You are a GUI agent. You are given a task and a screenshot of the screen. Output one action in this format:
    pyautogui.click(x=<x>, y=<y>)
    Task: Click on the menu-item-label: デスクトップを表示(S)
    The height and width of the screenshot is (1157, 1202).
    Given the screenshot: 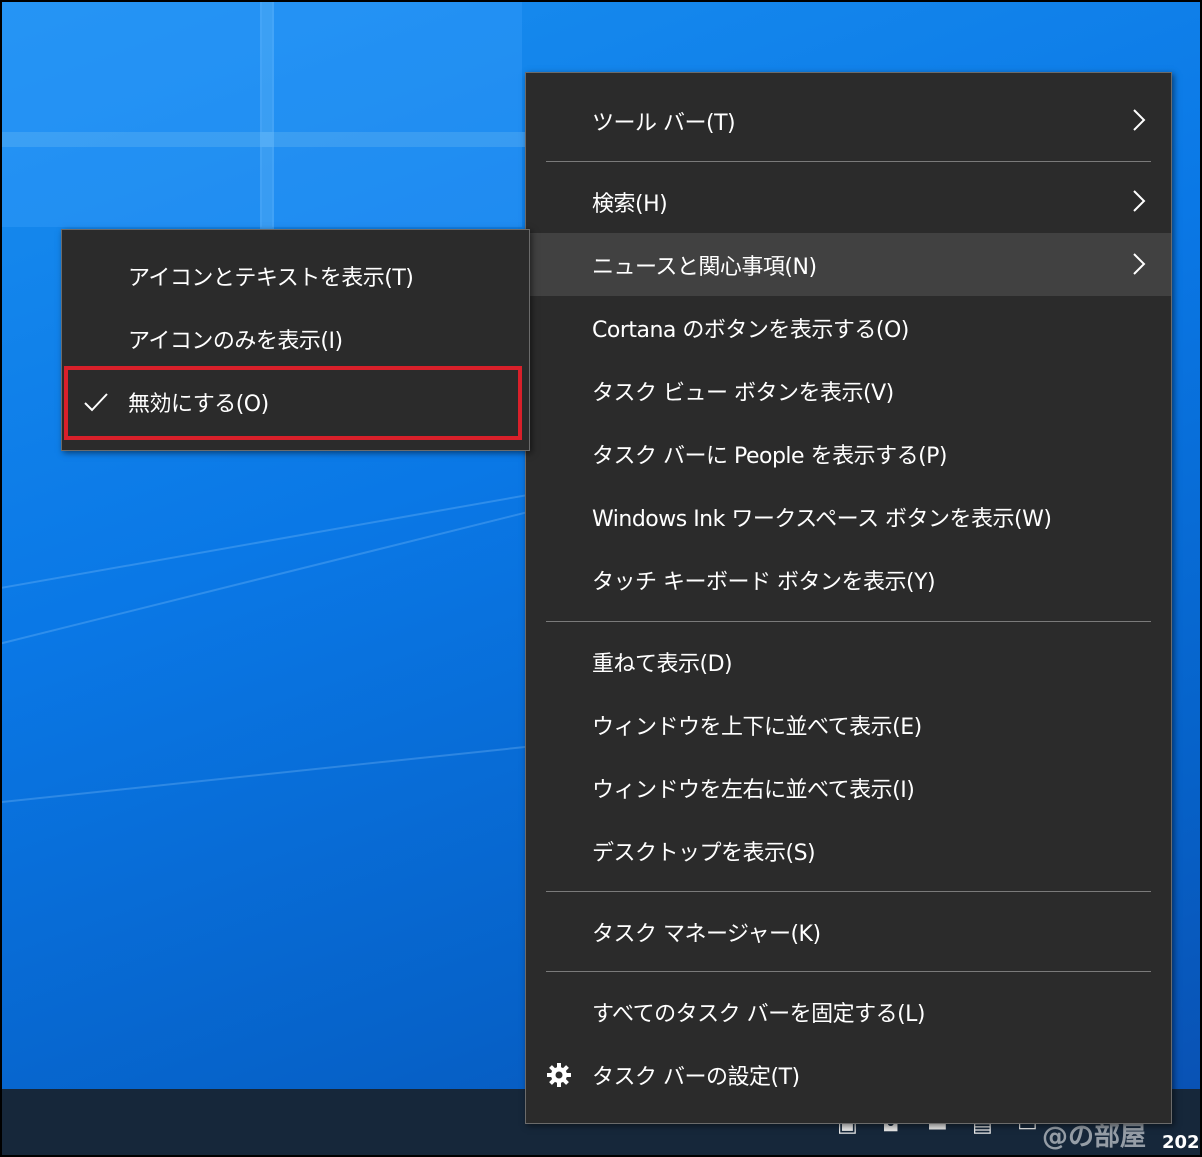 What is the action you would take?
    pyautogui.click(x=704, y=853)
    